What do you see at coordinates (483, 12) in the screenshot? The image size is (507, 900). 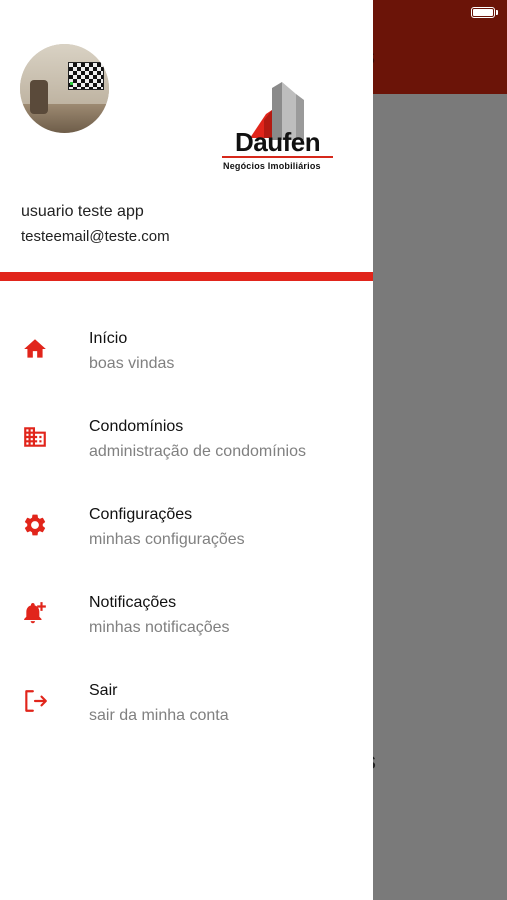 I see `battery-icon` at bounding box center [483, 12].